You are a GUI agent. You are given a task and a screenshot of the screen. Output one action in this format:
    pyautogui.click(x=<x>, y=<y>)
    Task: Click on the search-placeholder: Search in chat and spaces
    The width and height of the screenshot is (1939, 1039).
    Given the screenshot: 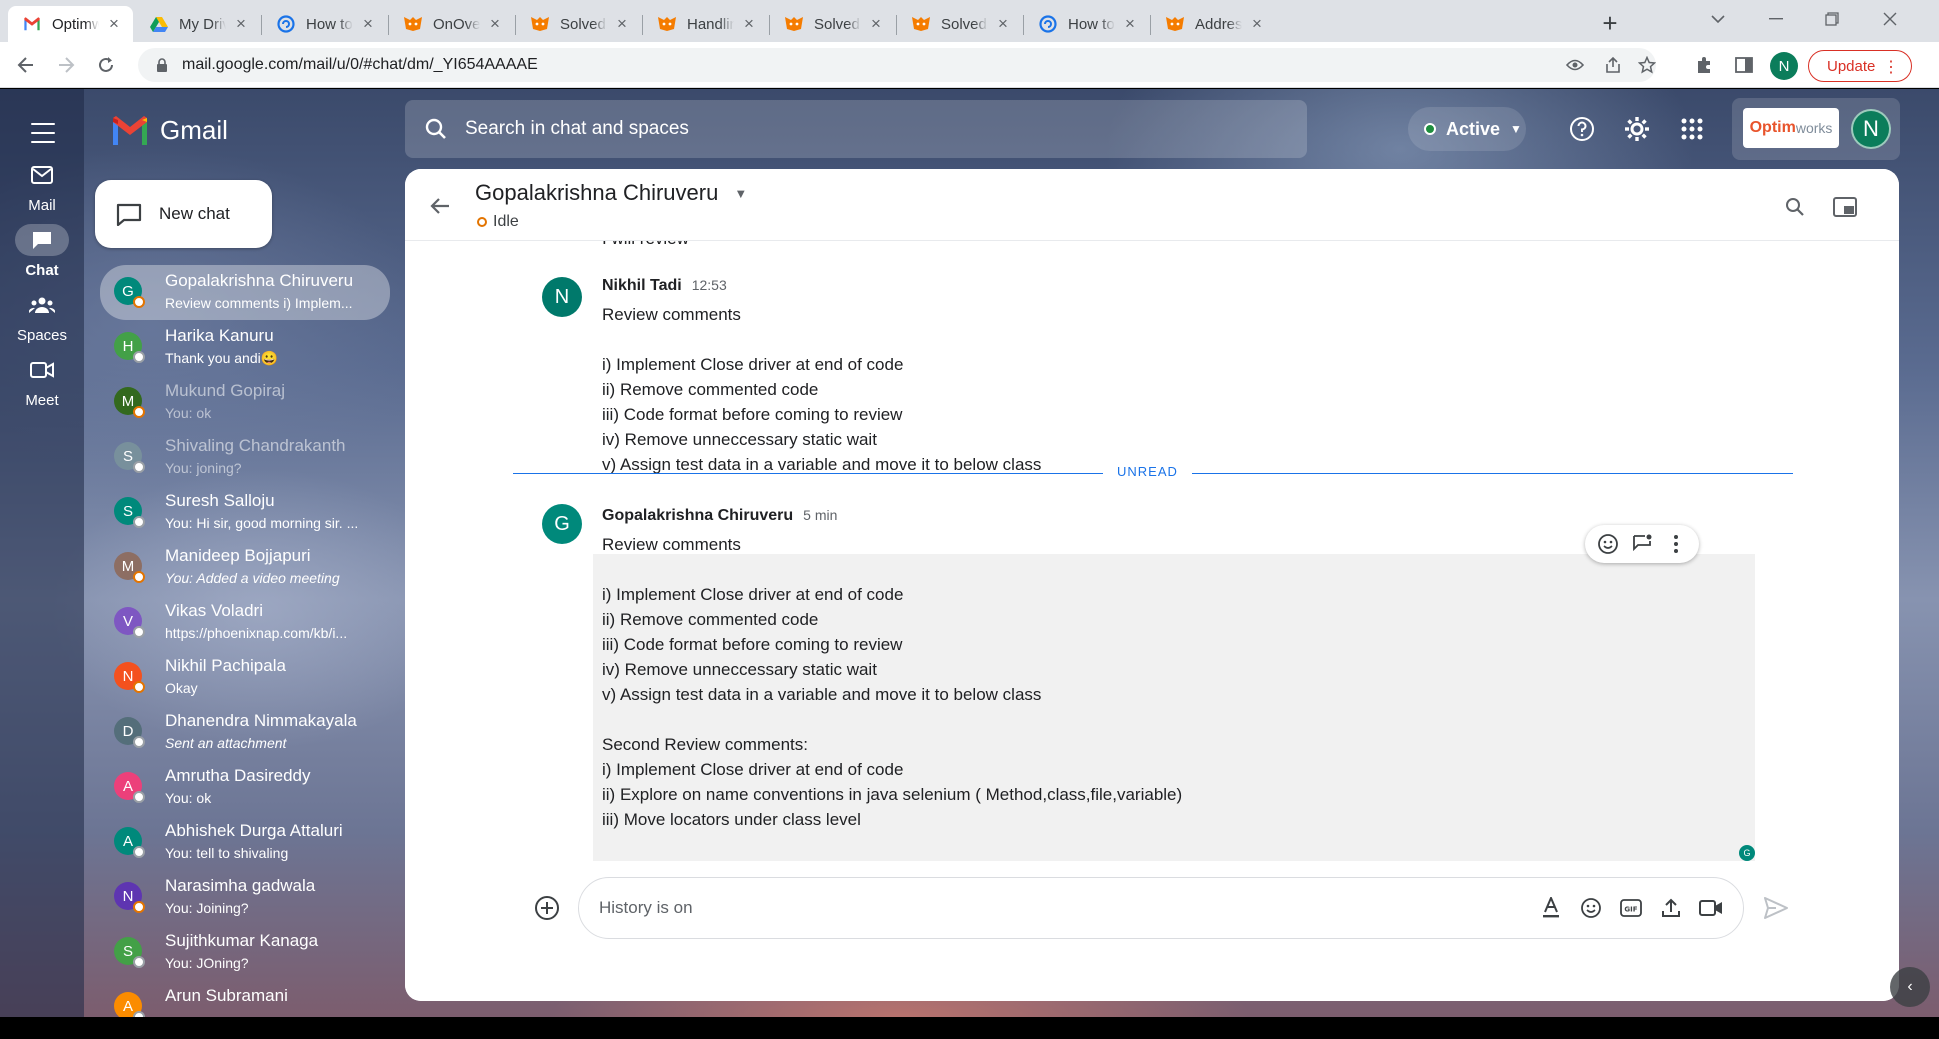 What is the action you would take?
    pyautogui.click(x=577, y=128)
    